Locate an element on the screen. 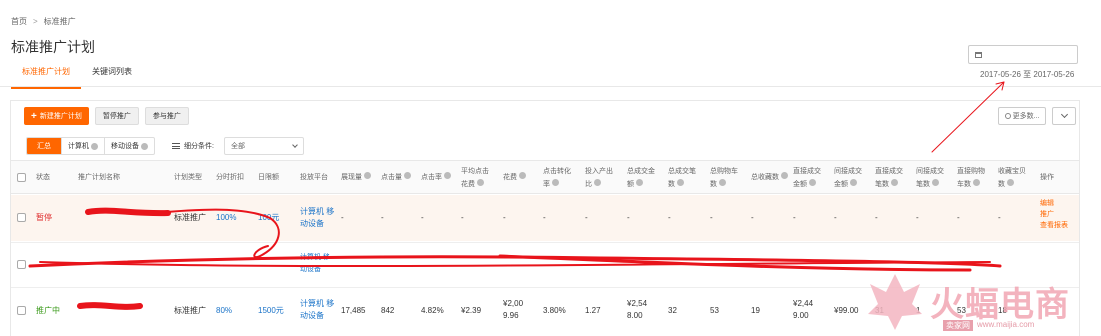 Image resolution: width=1101 pixels, height=336 pixels. segment-mobile: 移动设备 is located at coordinates (129, 146).